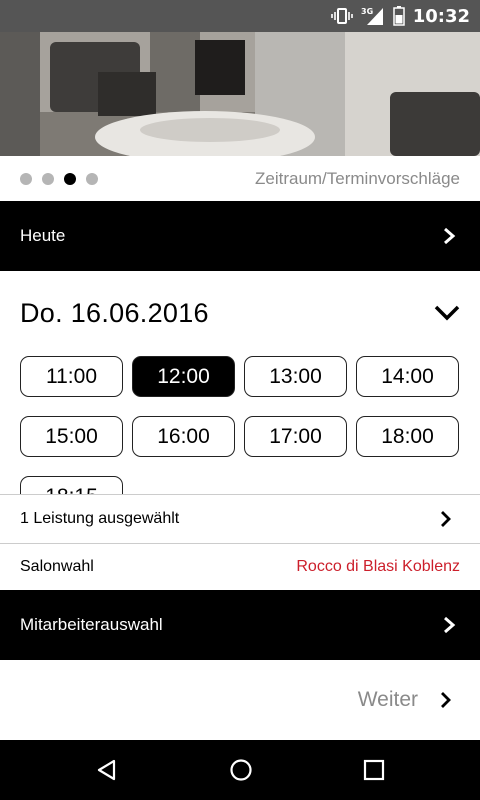 The width and height of the screenshot is (480, 800). What do you see at coordinates (183, 436) in the screenshot?
I see `time-slot: 16:00` at bounding box center [183, 436].